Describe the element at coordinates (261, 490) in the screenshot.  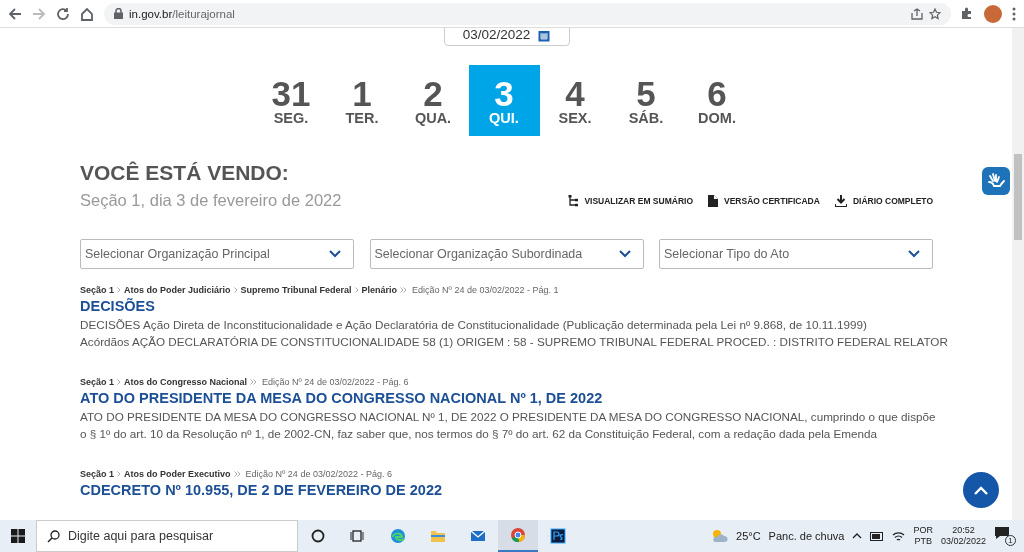
I see `result-title: CDECRETO Nº 10.955, DE 2 DE FEVEREIRO DE 2022` at that location.